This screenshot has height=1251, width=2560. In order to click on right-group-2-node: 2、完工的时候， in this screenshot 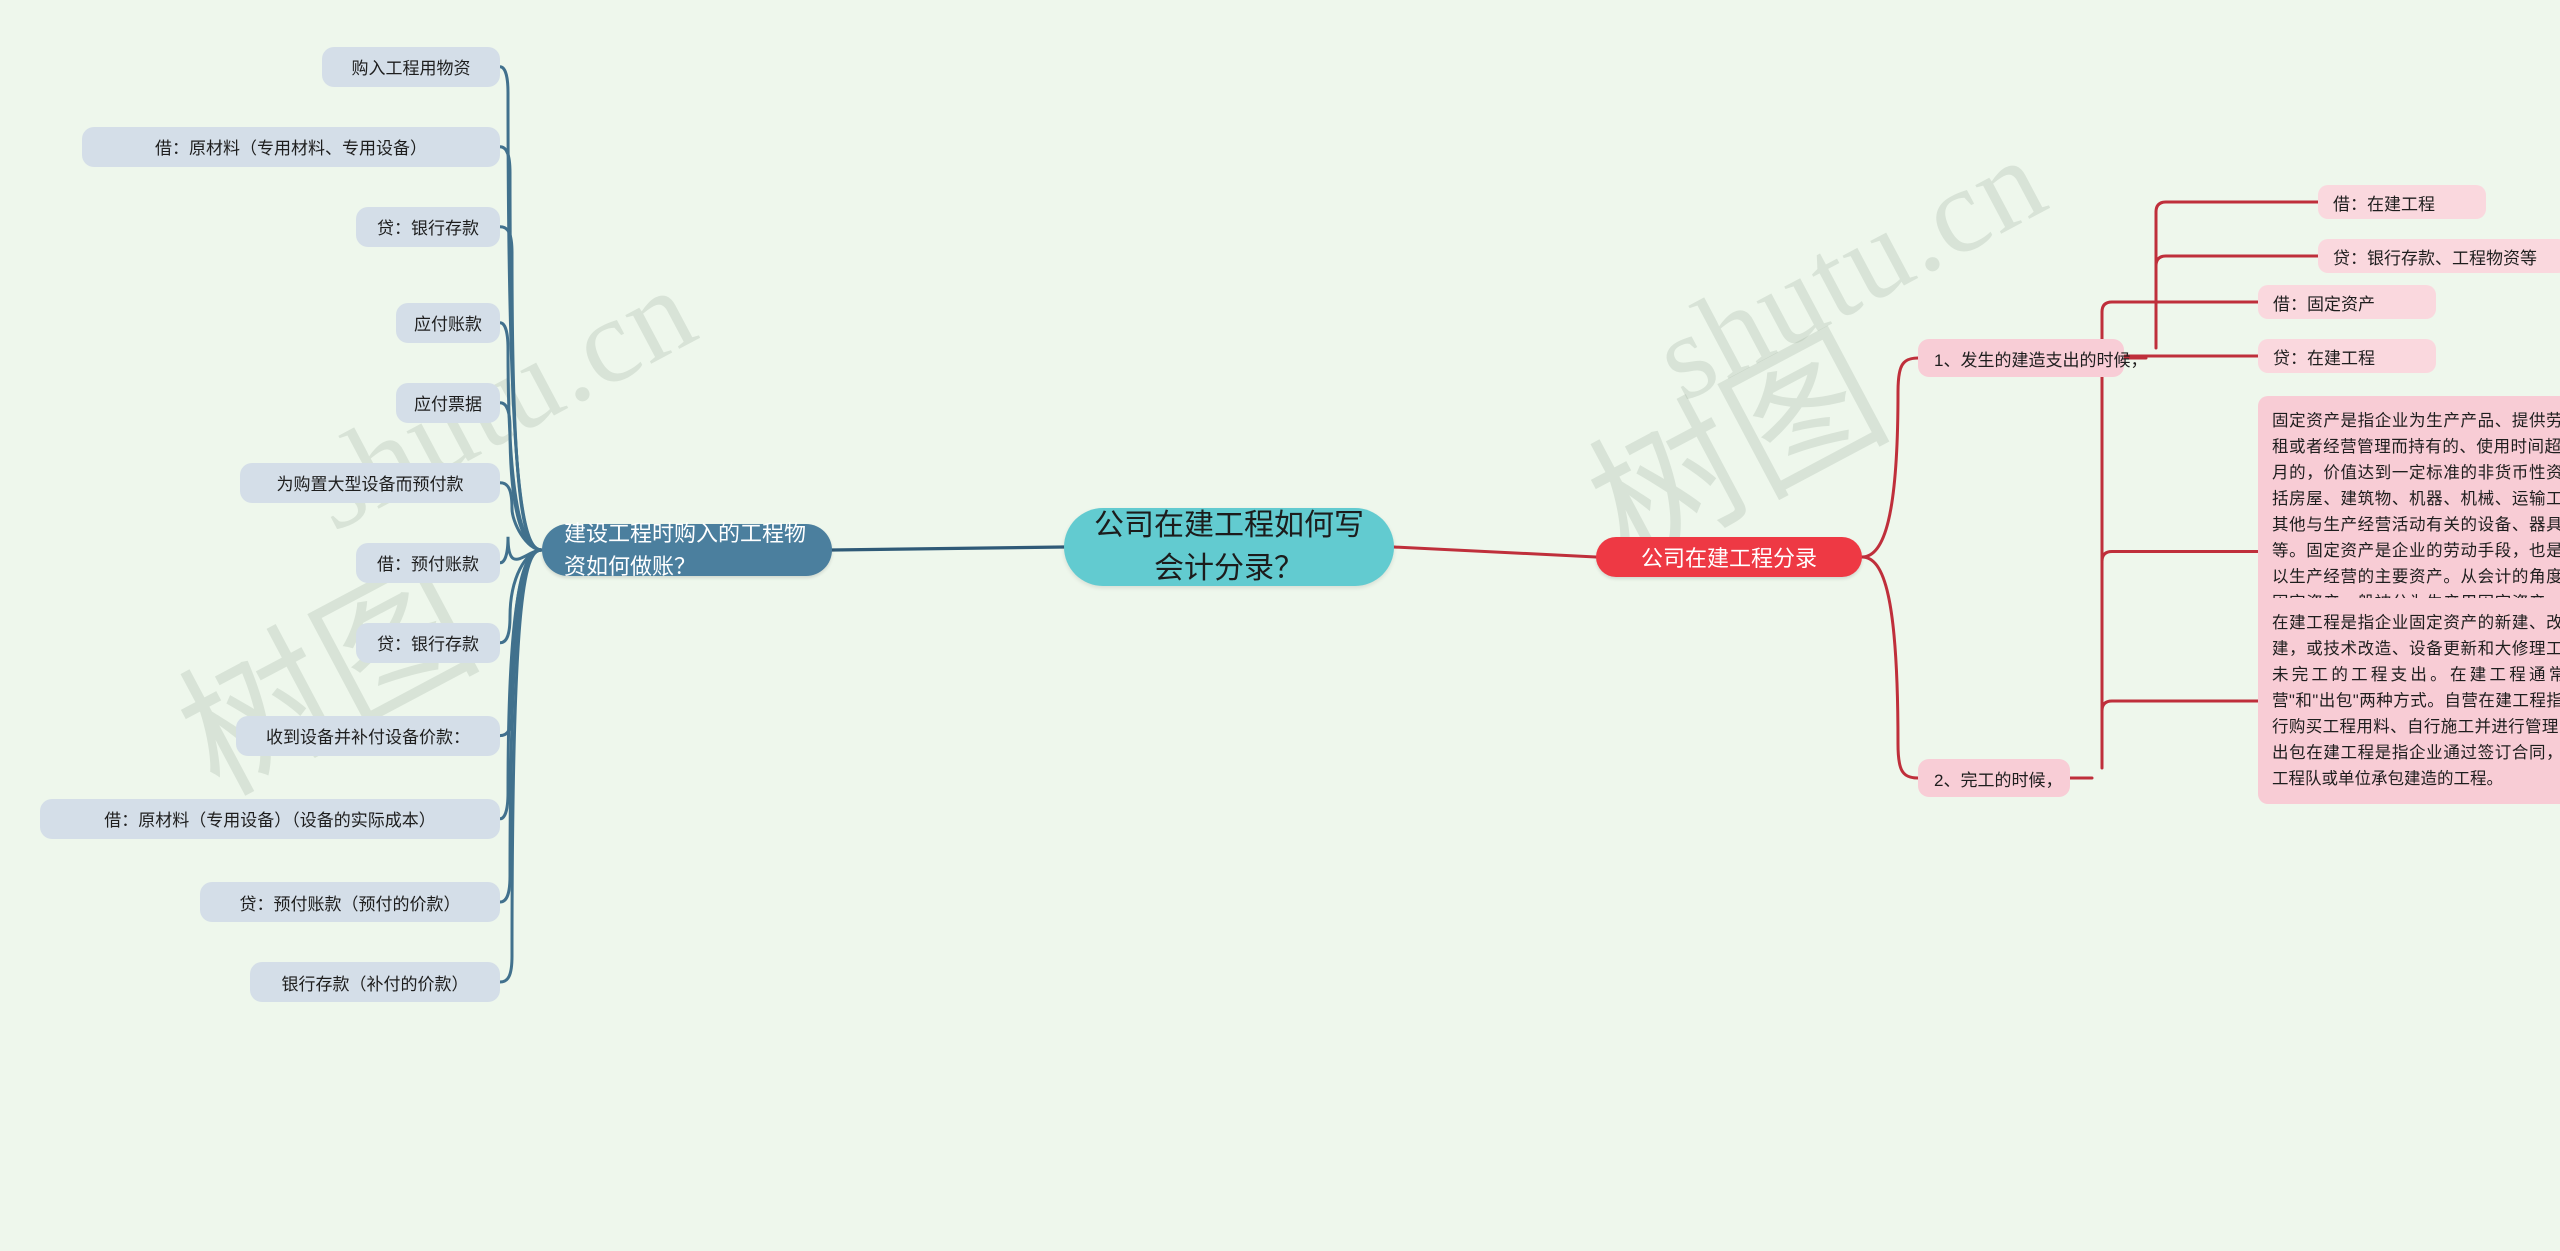, I will do `click(1994, 778)`.